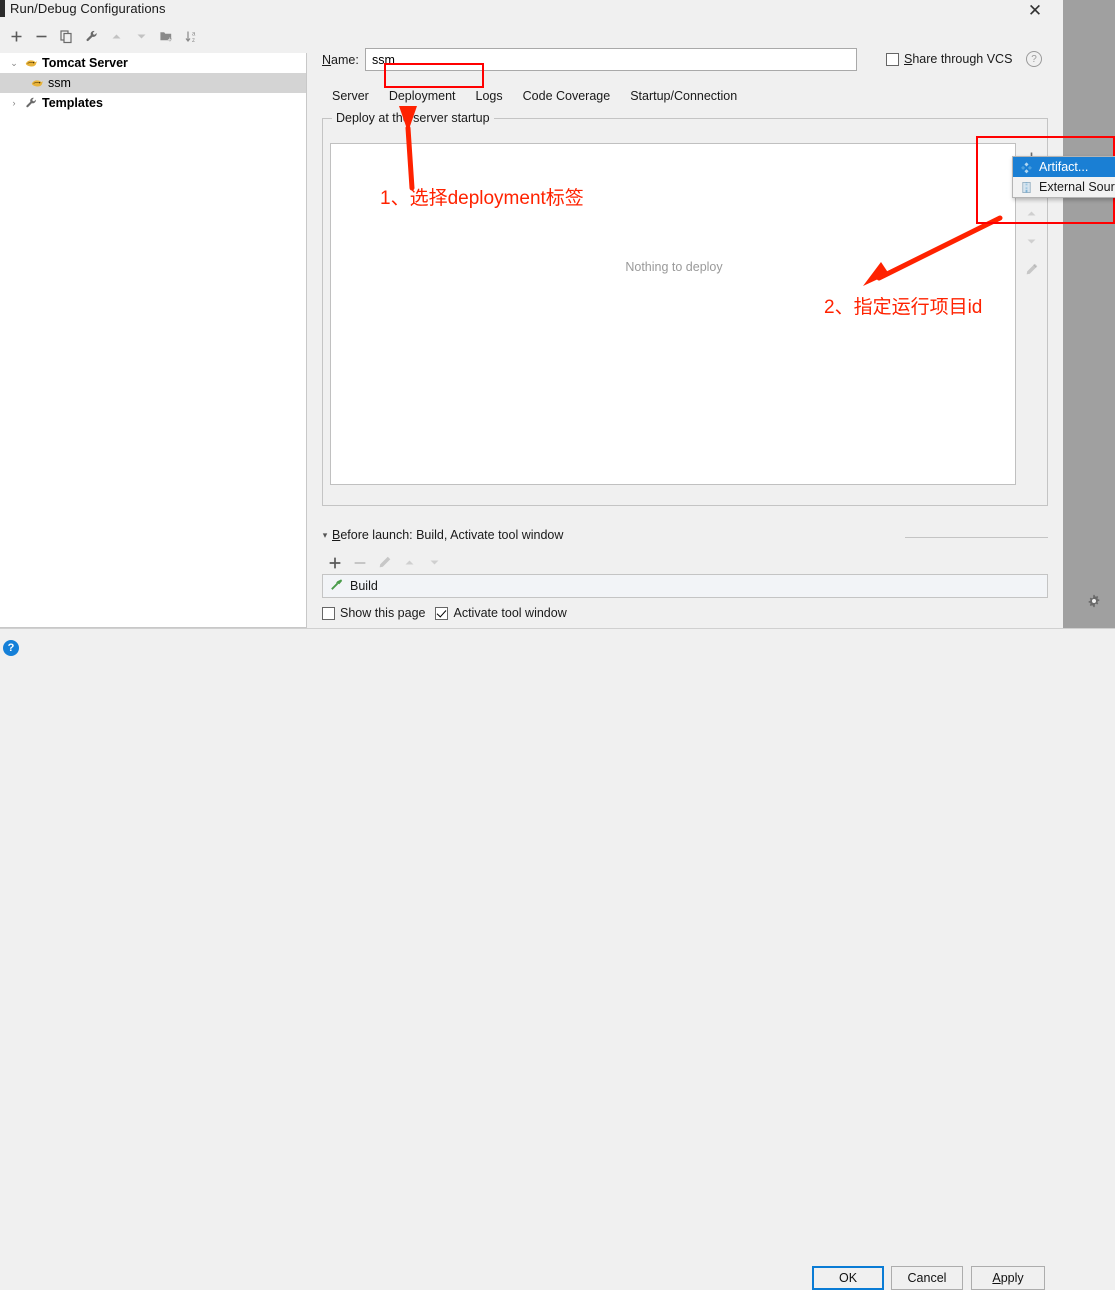 The image size is (1115, 1290). I want to click on cancel-button: Cancel, so click(927, 1278).